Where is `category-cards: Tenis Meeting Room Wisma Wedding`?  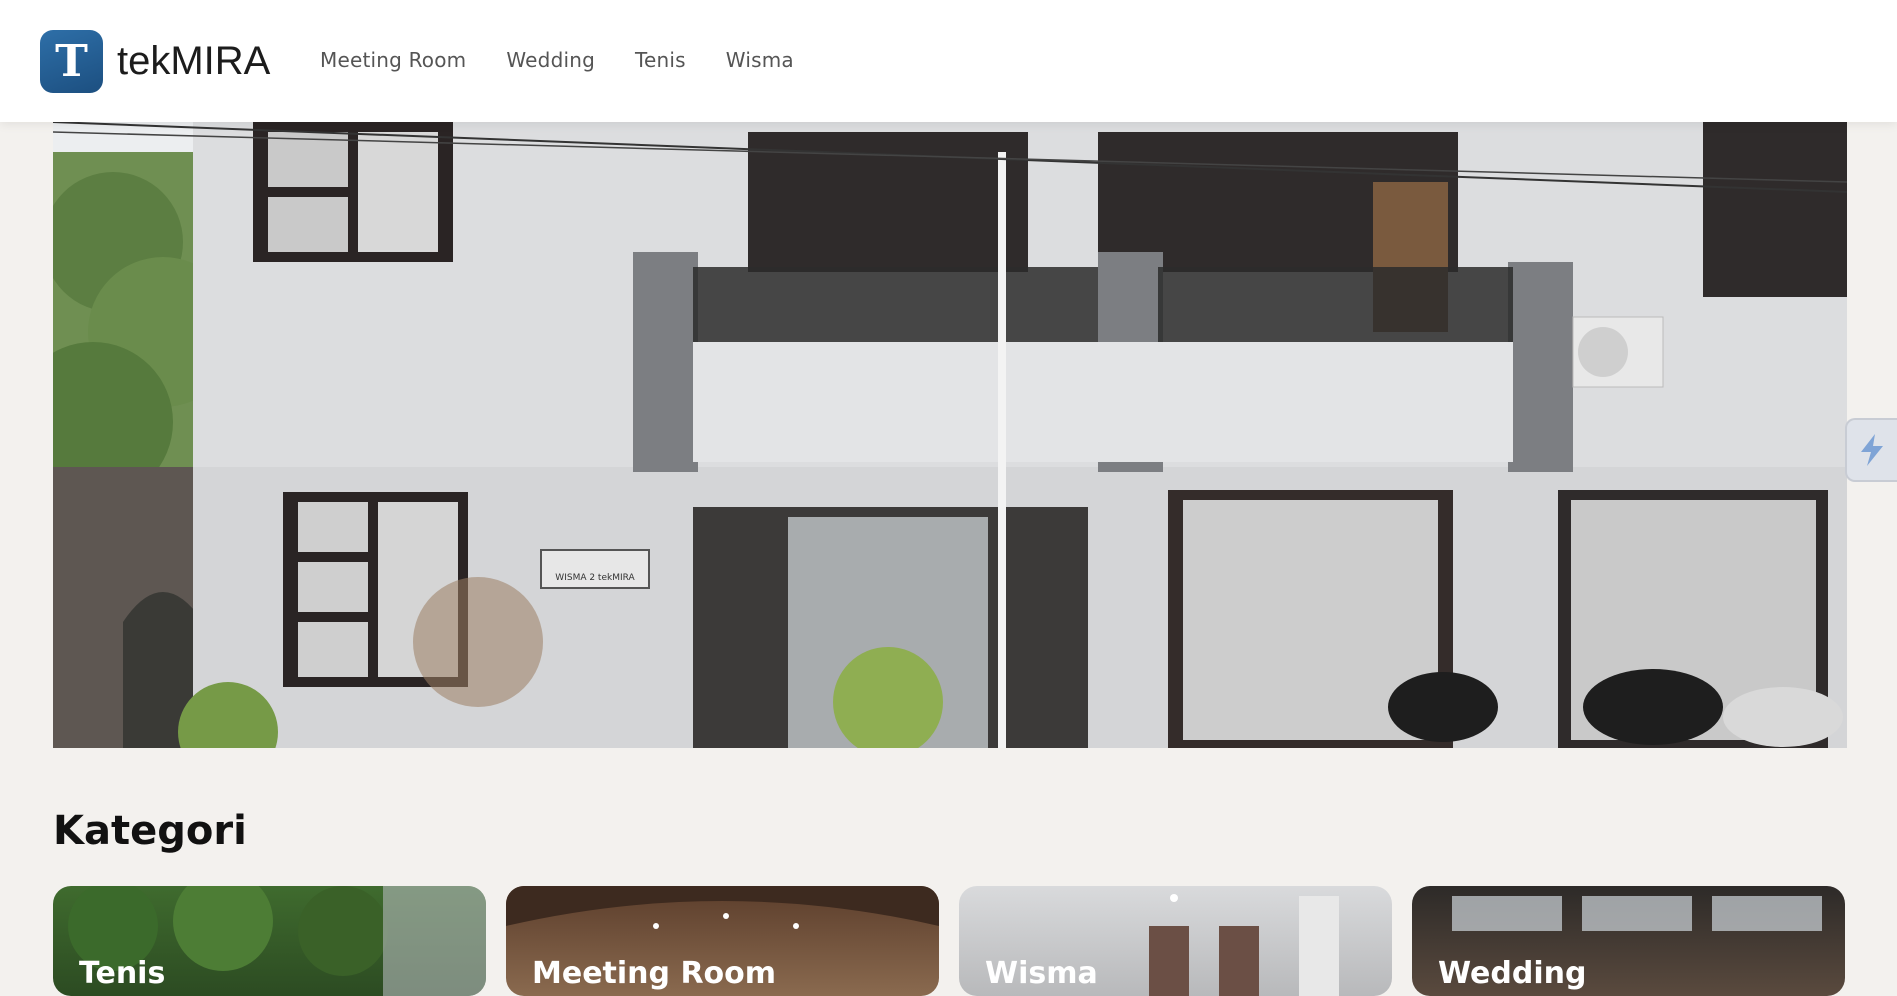 category-cards: Tenis Meeting Room Wisma Wedding is located at coordinates (949, 941).